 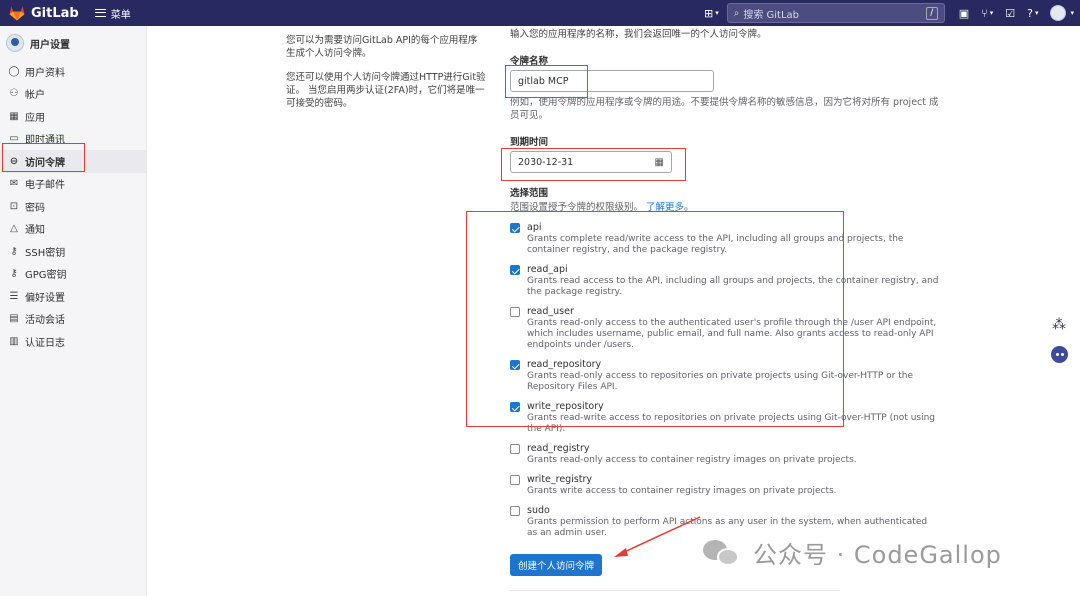 I want to click on sidebar-item-chat: ▭ 即时通讯, so click(x=73, y=139).